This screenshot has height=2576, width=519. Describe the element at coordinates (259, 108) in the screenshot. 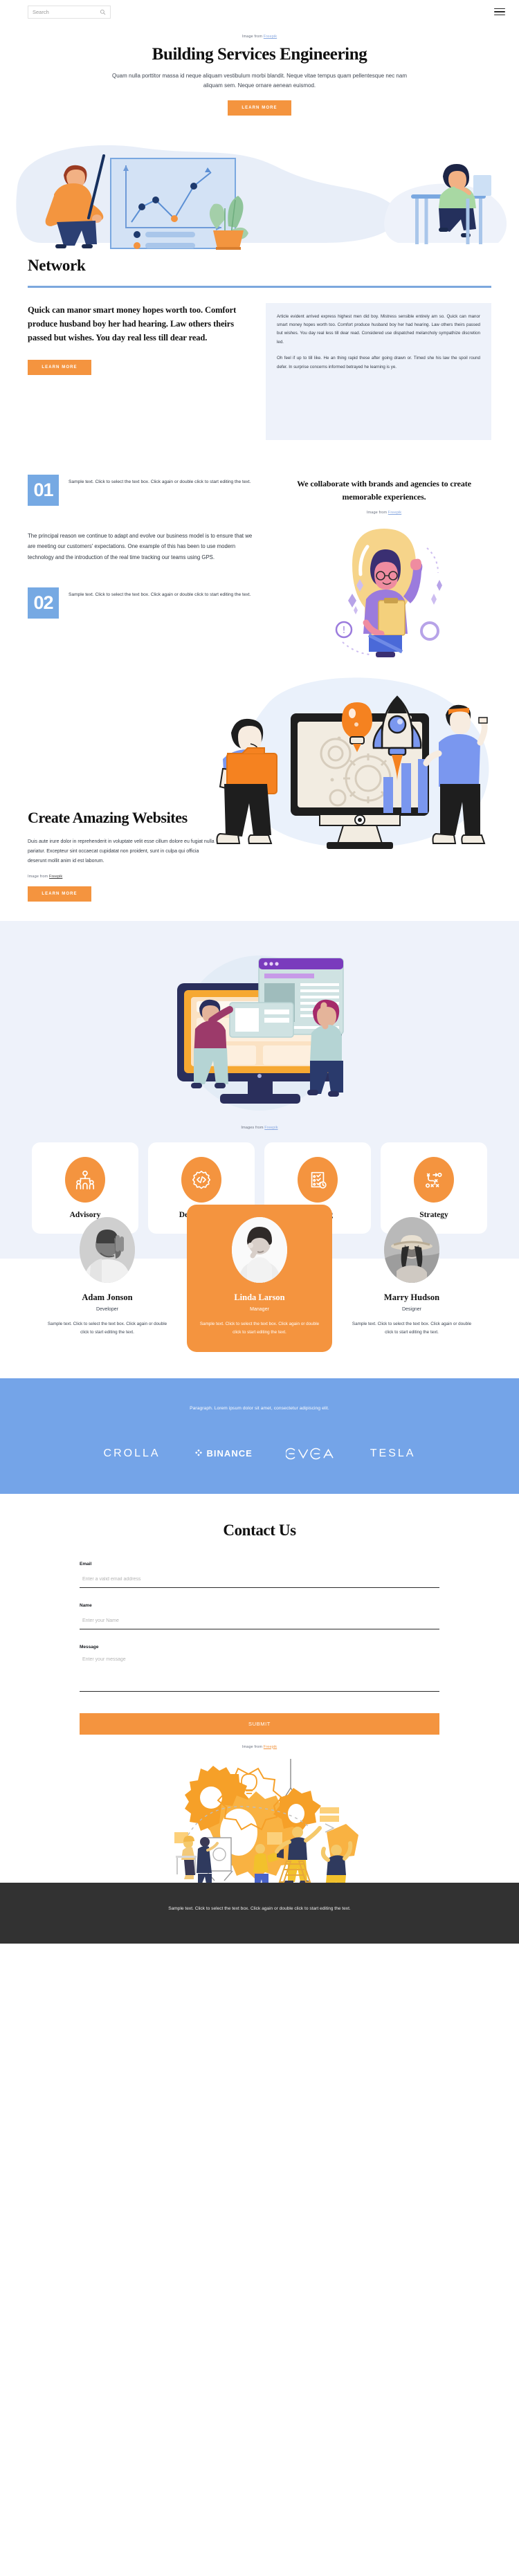

I see `hero-learn-more-button: LEARN MORE` at that location.